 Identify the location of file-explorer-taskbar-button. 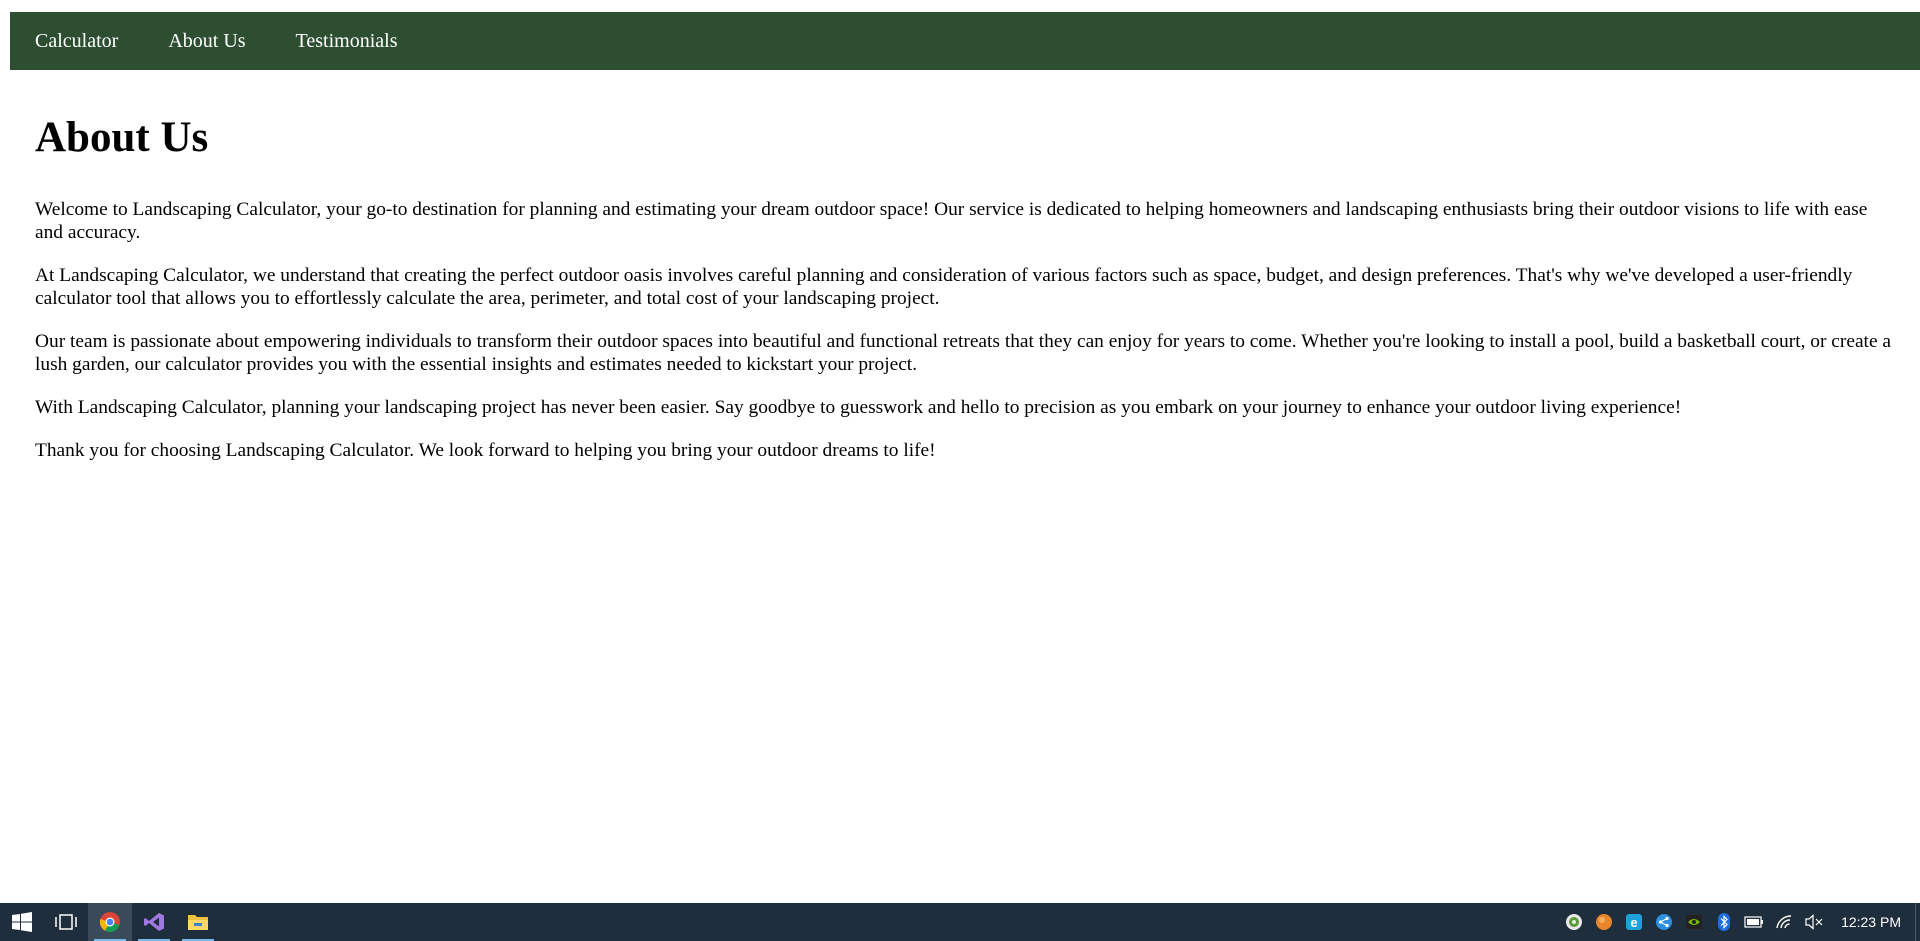
(198, 922).